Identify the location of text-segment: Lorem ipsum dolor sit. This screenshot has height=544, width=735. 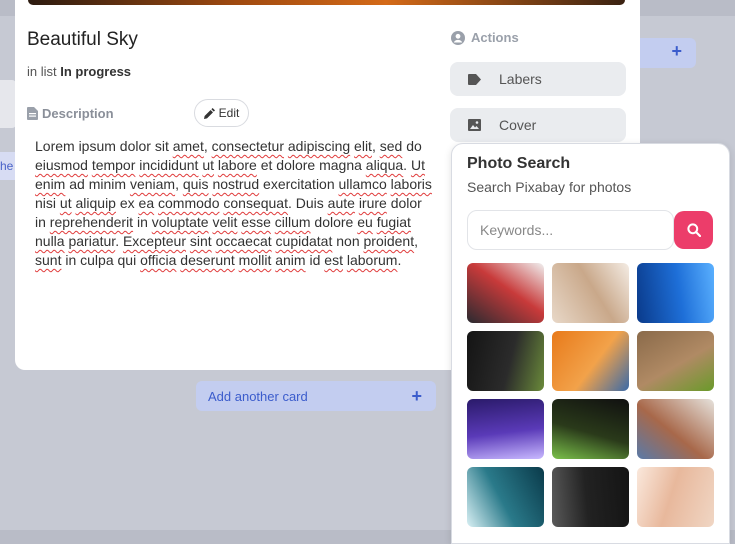
(104, 146).